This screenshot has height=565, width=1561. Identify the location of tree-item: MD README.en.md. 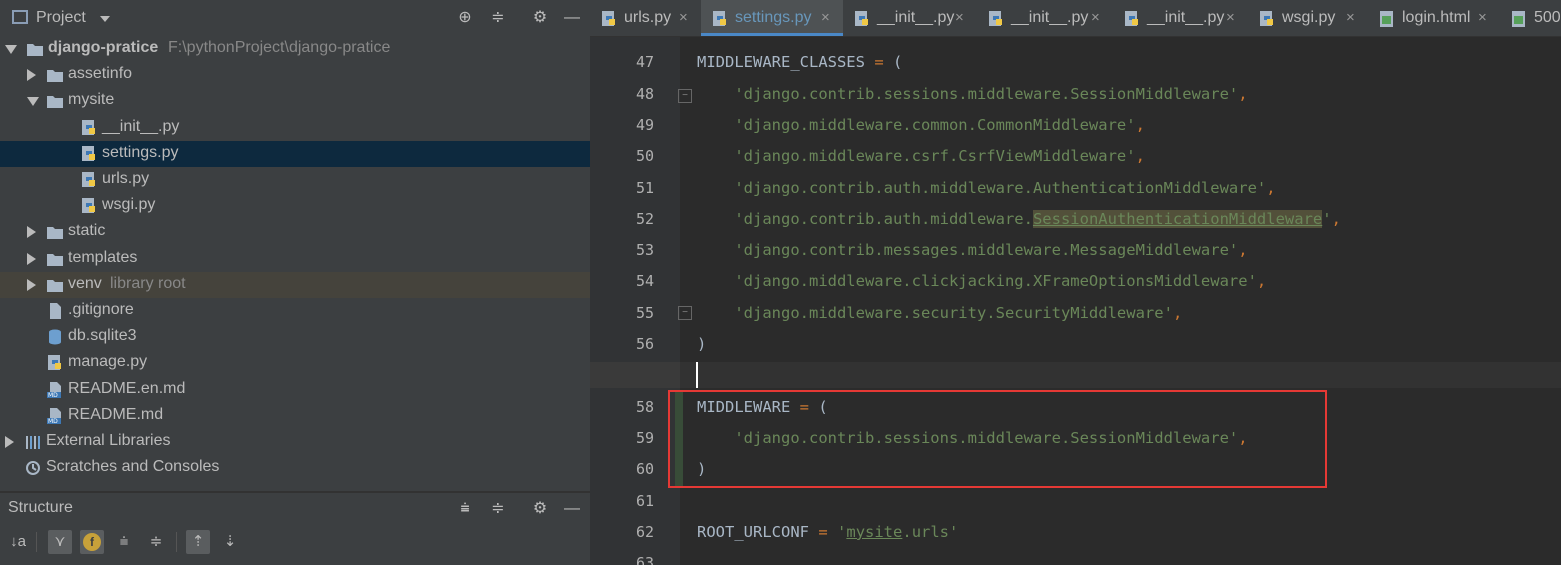
(295, 390).